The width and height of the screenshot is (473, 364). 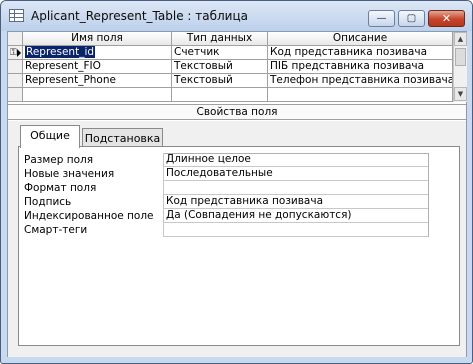 I want to click on scroll-down-icon: ▼, so click(x=460, y=94).